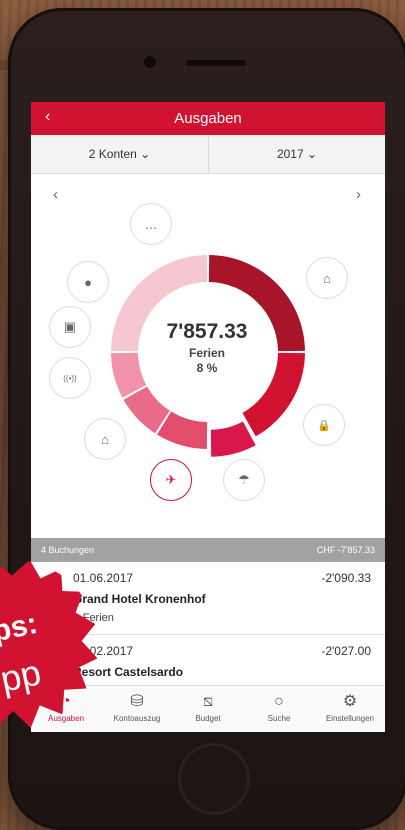  I want to click on category-food-button: ●, so click(88, 282).